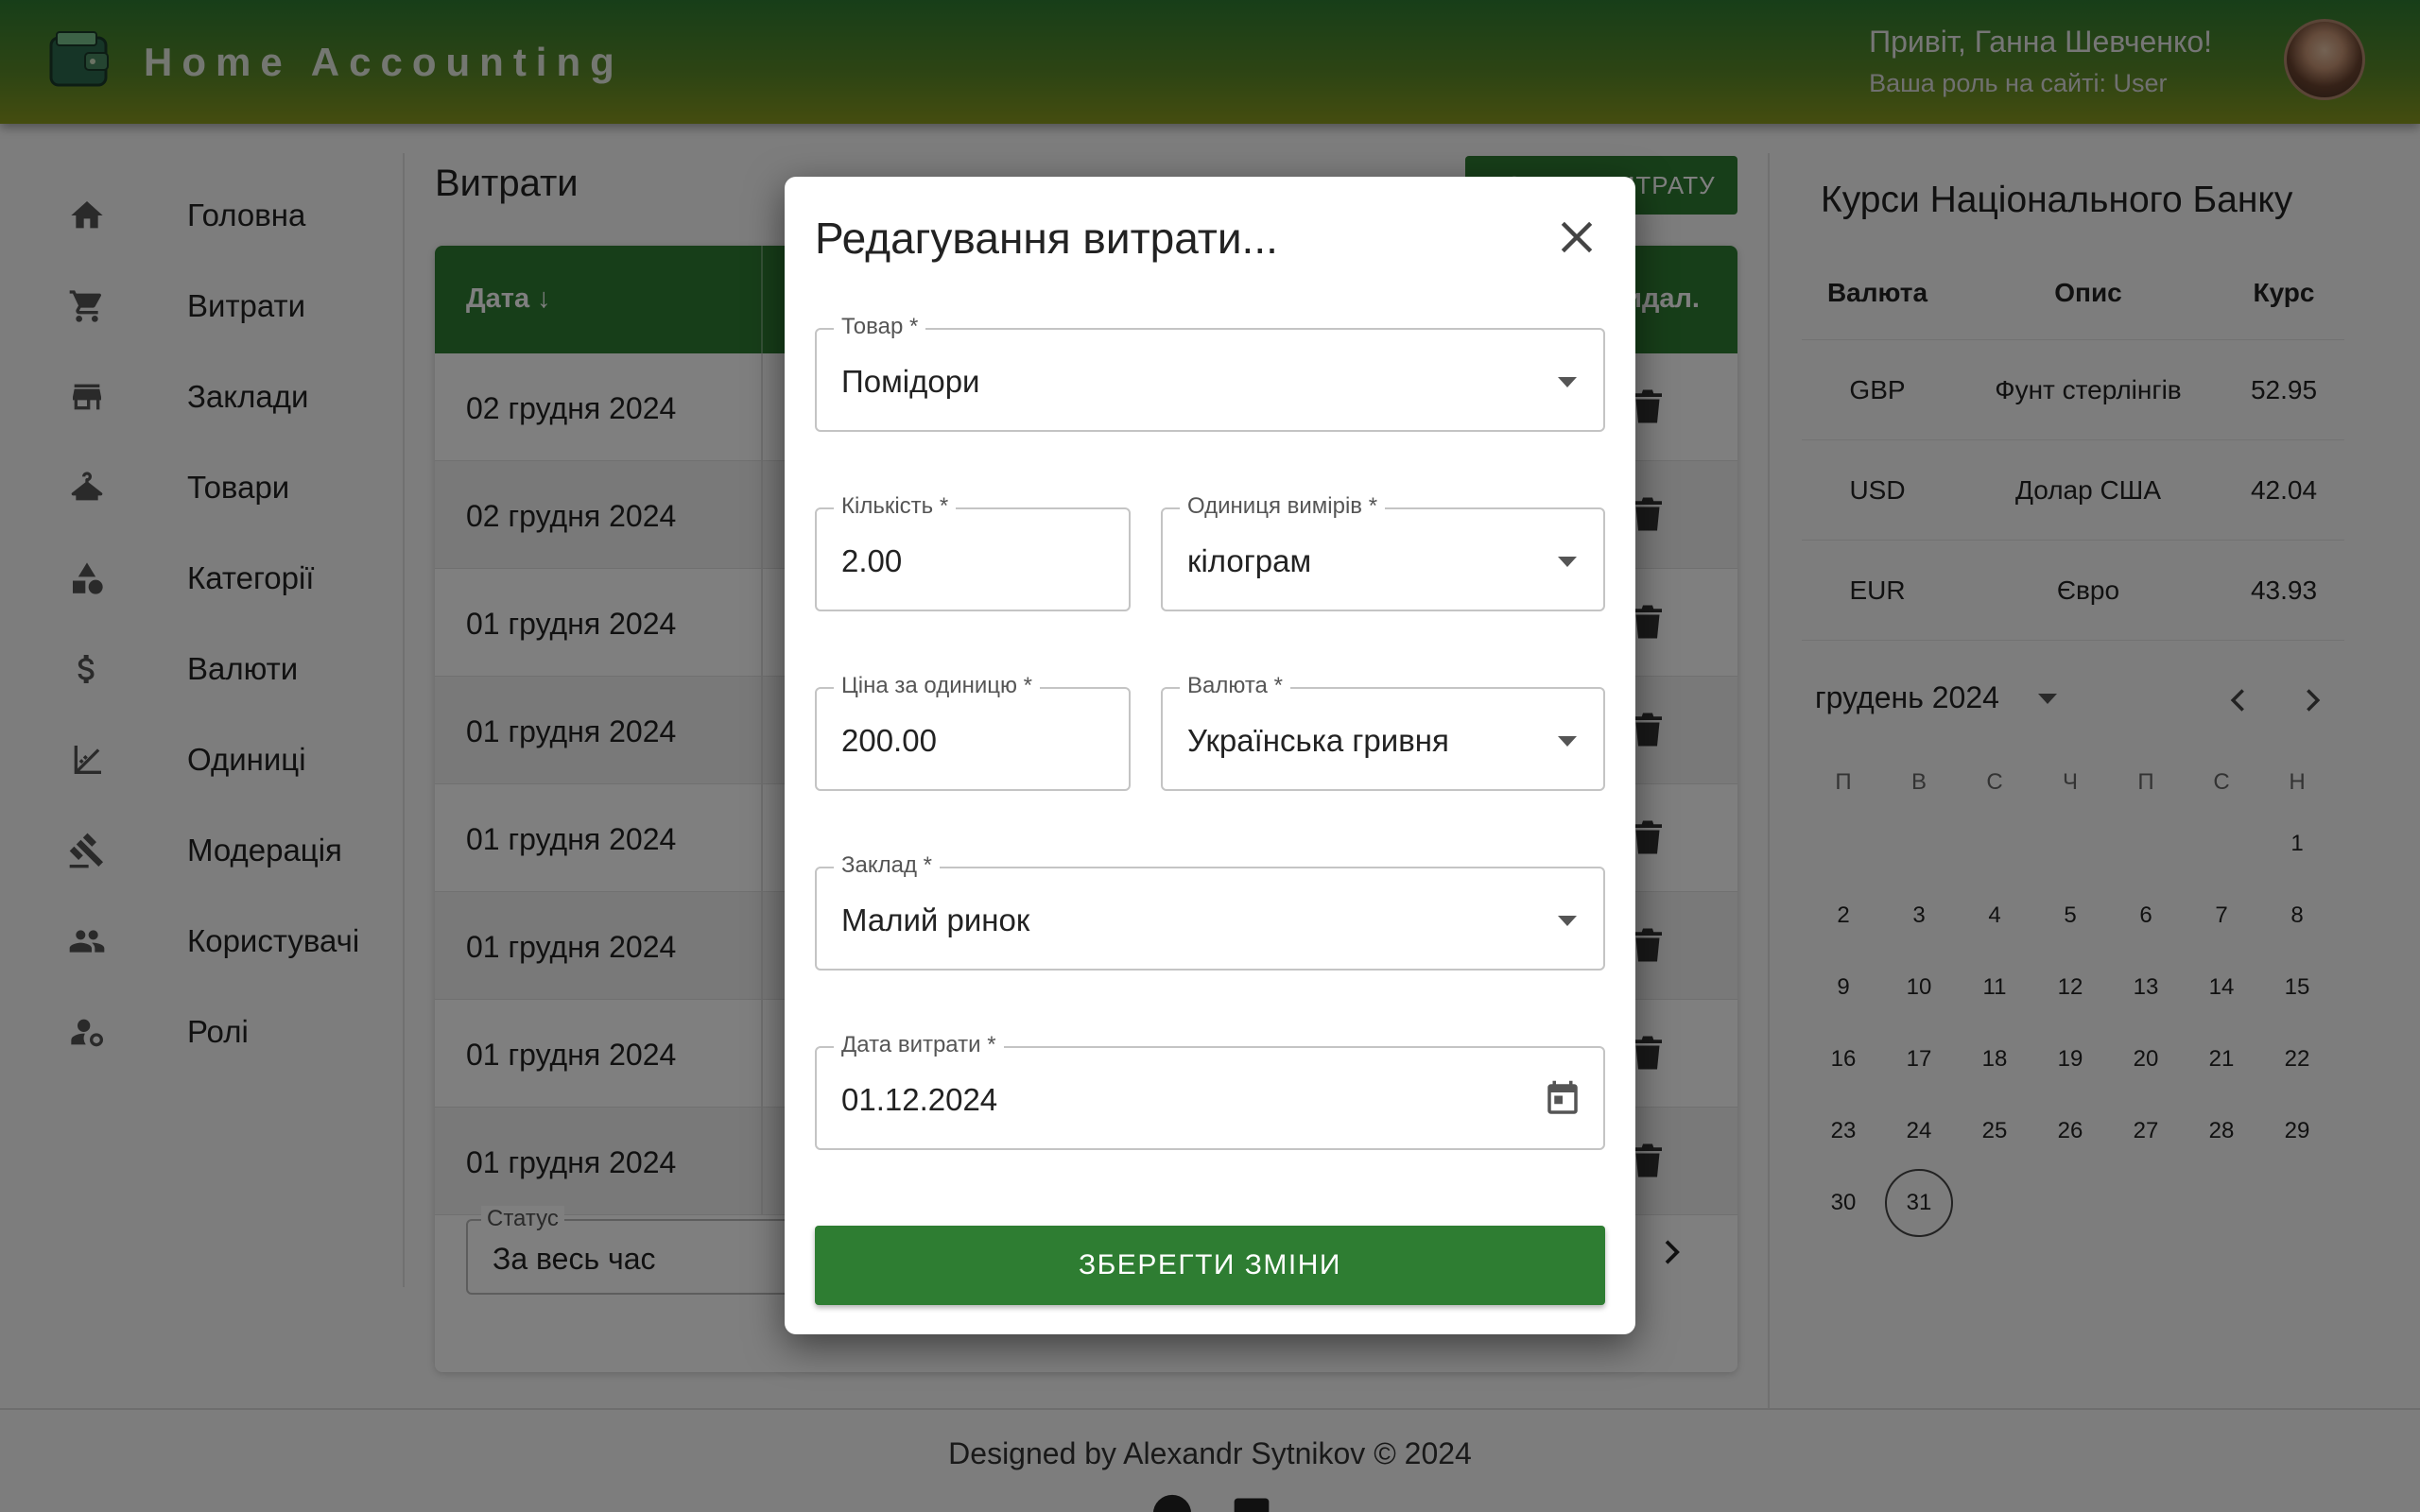 The height and width of the screenshot is (1512, 2420). I want to click on calendar-icon, so click(1562, 1099).